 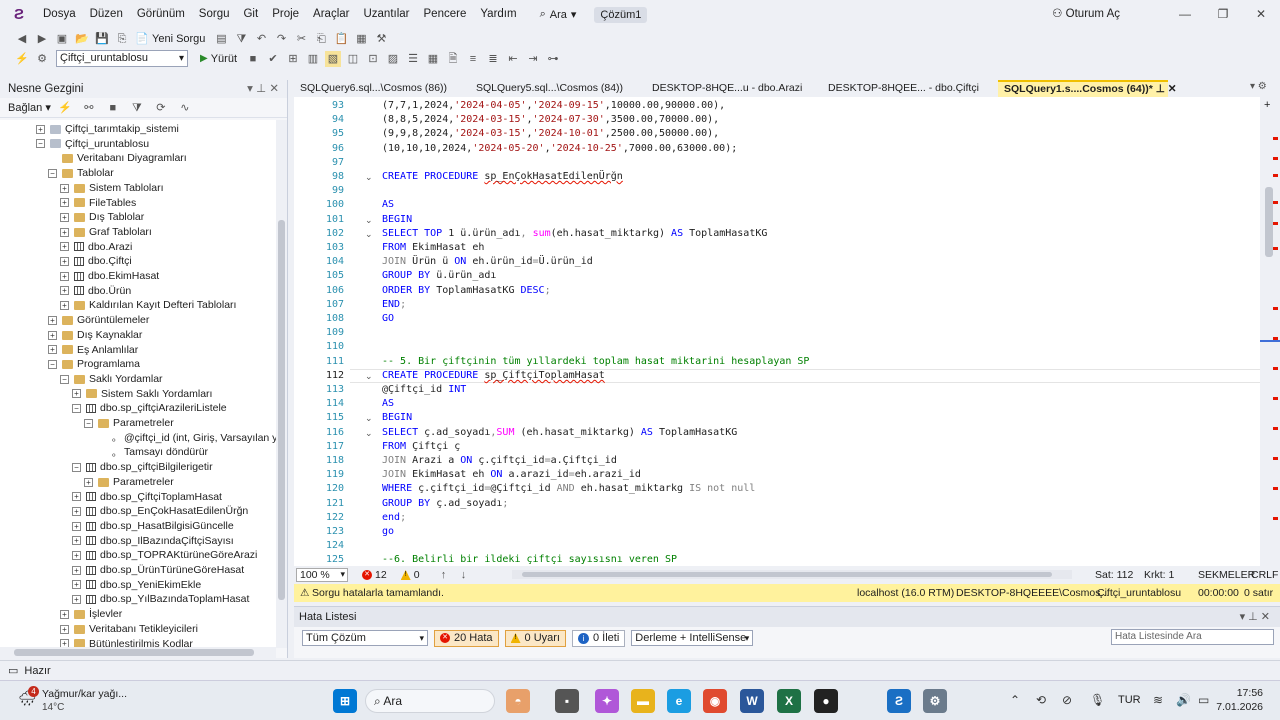 What do you see at coordinates (381, 39) in the screenshot?
I see `toolbox-icon: ⚒` at bounding box center [381, 39].